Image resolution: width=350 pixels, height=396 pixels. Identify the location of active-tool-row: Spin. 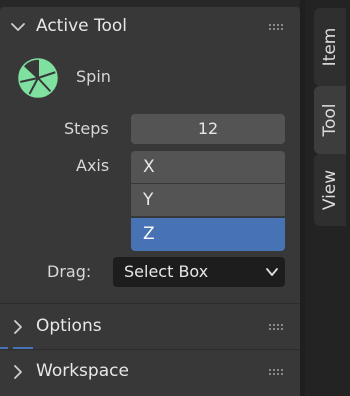
(153, 78).